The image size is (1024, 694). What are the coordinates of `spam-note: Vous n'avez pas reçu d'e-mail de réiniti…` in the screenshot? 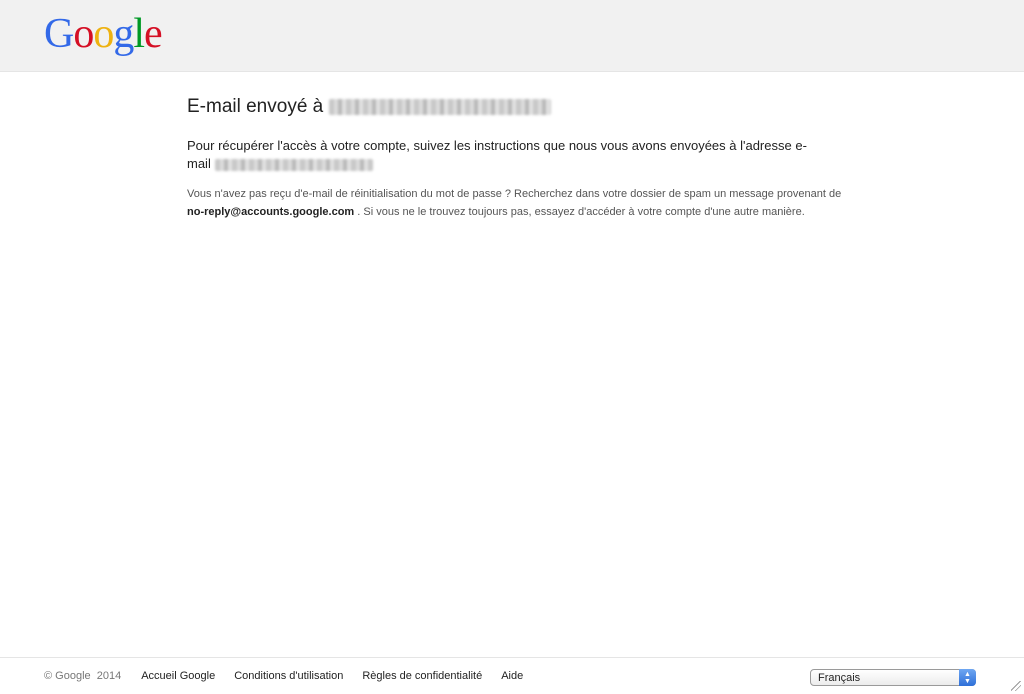 It's located at (517, 203).